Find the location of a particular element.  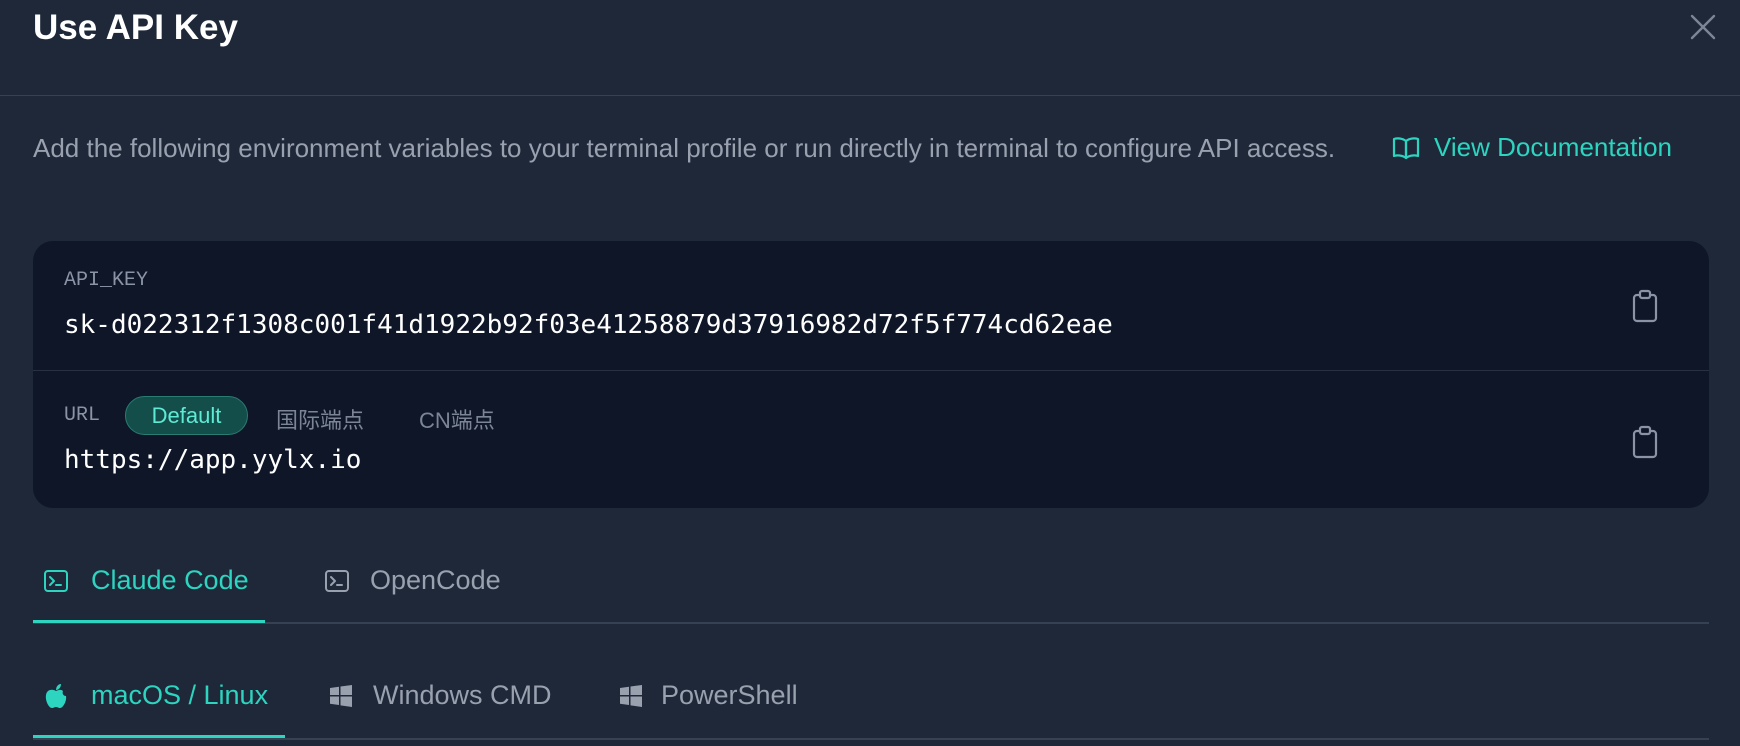

tab-powershell: PowerShell is located at coordinates (708, 695).